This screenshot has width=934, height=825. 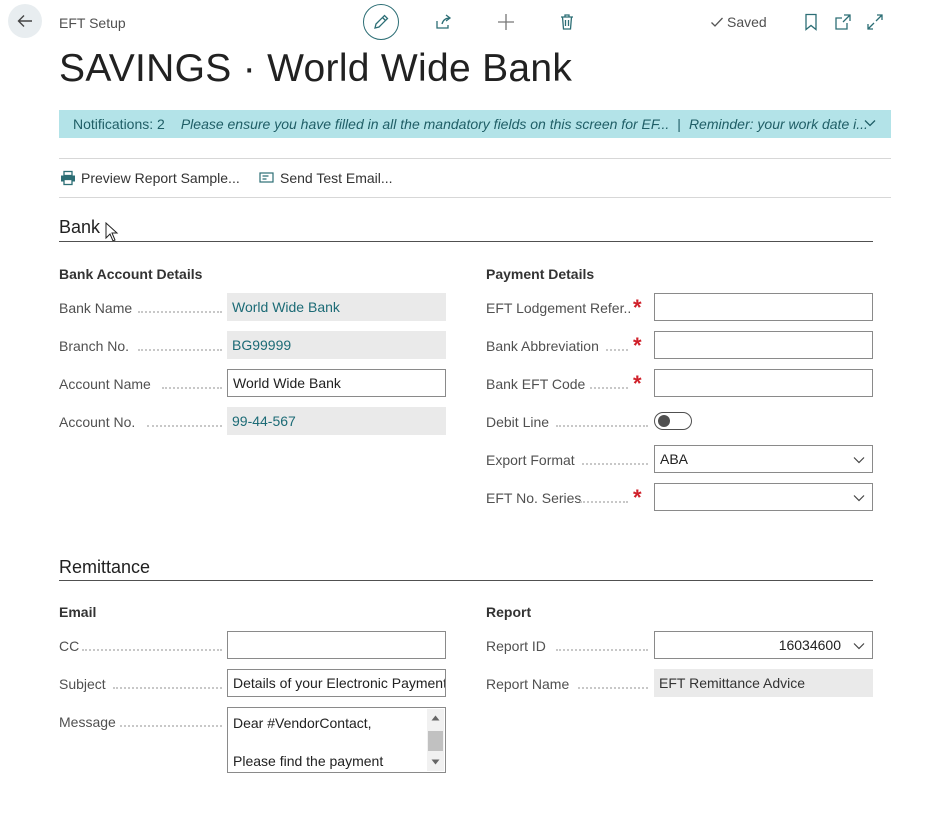 I want to click on account-name-label: Account Name, so click(x=105, y=384).